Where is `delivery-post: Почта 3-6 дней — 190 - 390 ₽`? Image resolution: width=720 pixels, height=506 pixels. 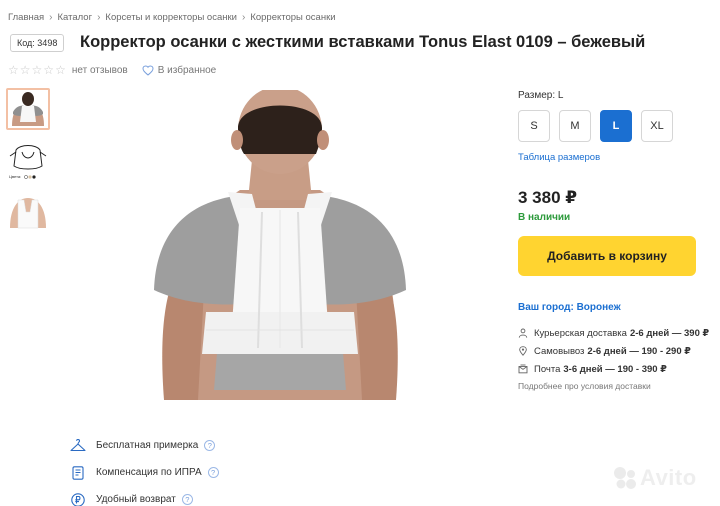
delivery-post: Почта 3-6 дней — 190 - 390 ₽ is located at coordinates (613, 369).